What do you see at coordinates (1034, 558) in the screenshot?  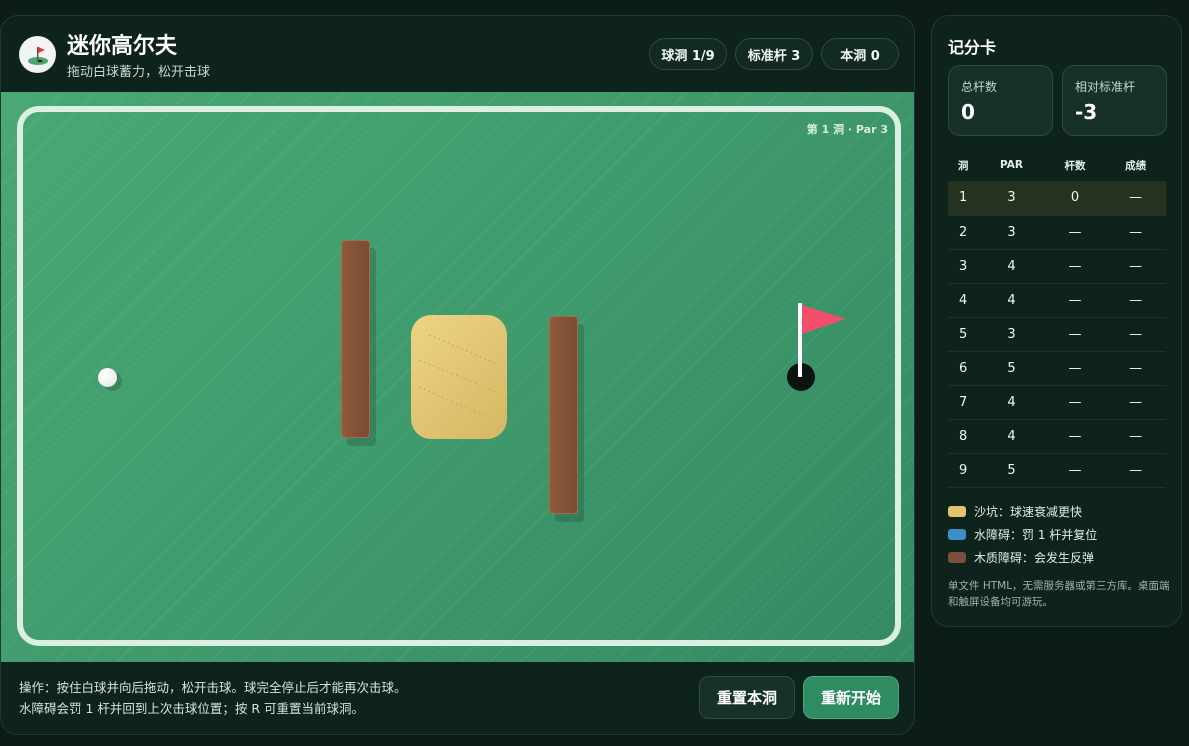 I see `legend-label: 木质障碍：会发生反弹` at bounding box center [1034, 558].